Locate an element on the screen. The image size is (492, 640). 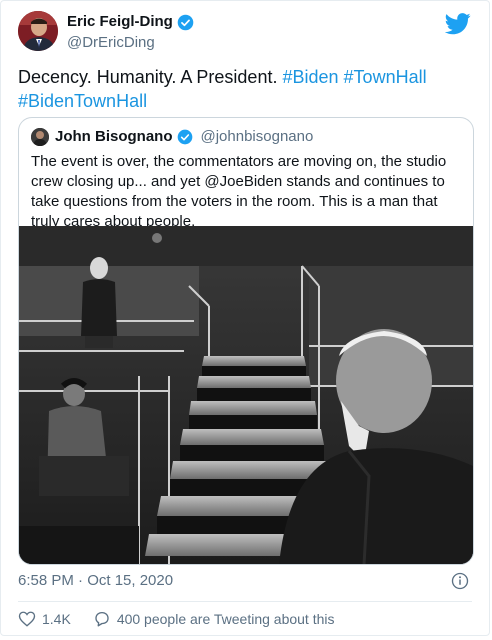
author-handle: @DrEricDing is located at coordinates (111, 43).